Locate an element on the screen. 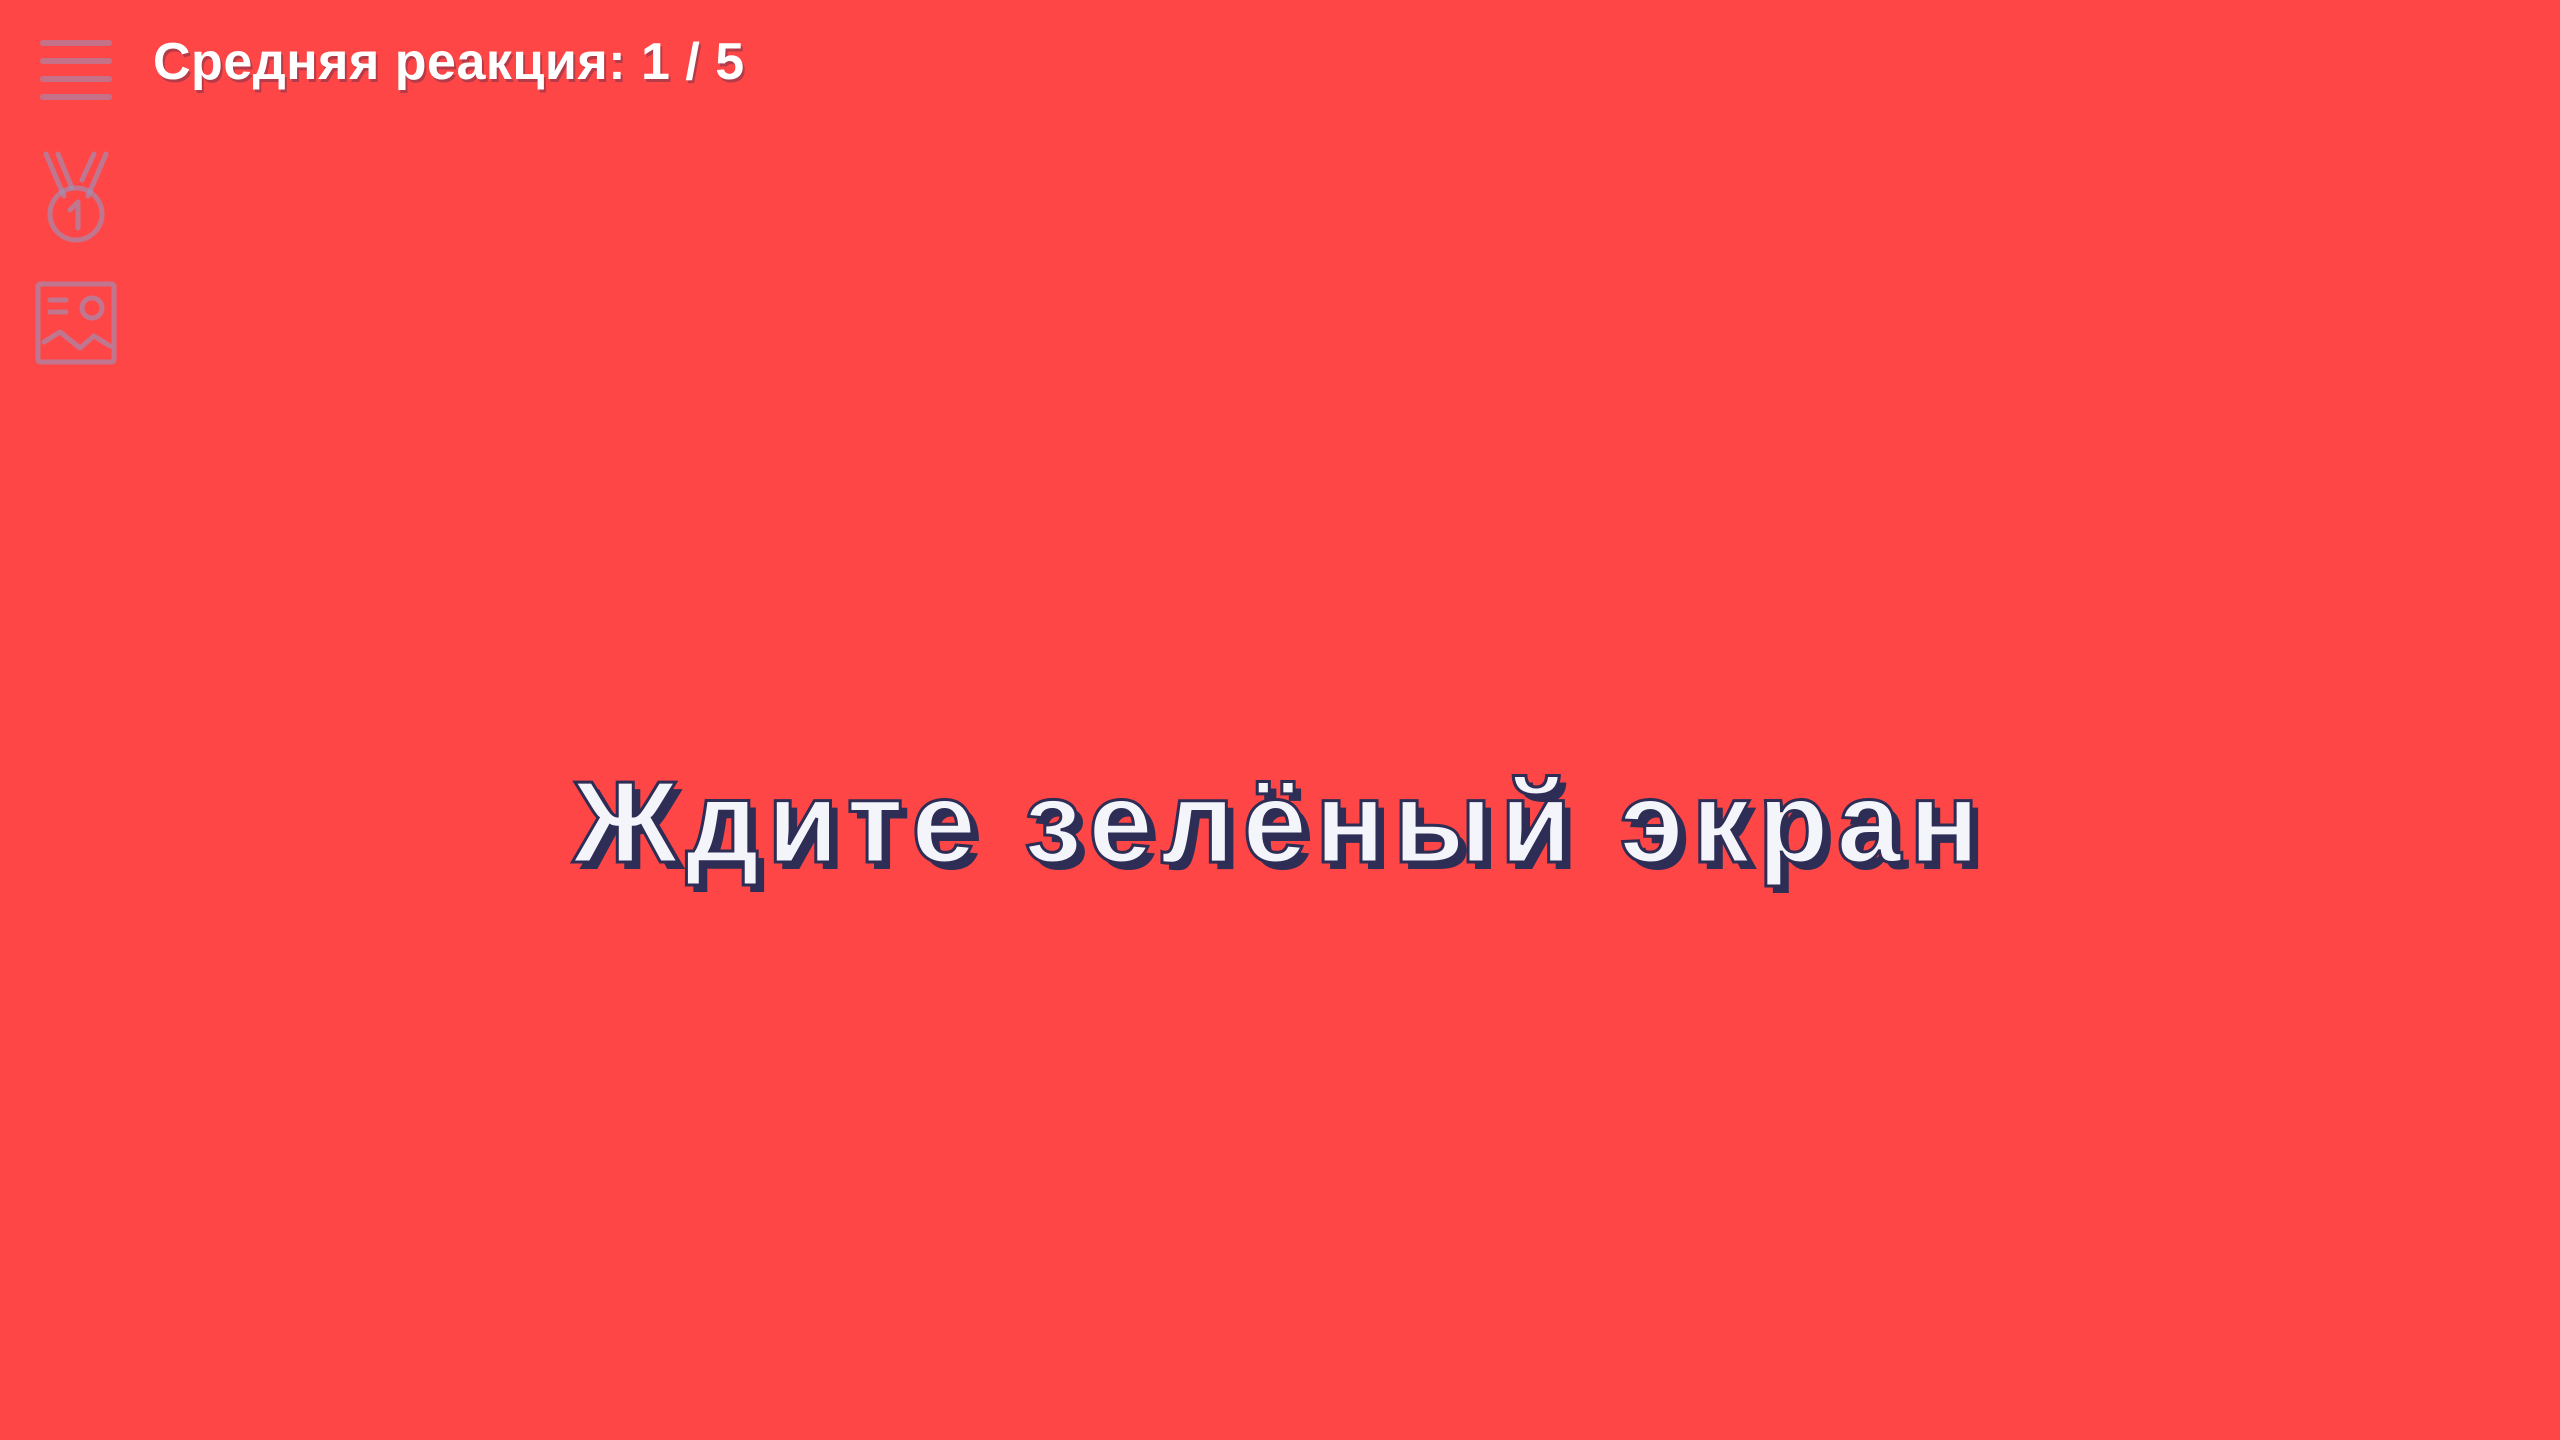 The height and width of the screenshot is (1440, 2560). medal-icon is located at coordinates (76, 198).